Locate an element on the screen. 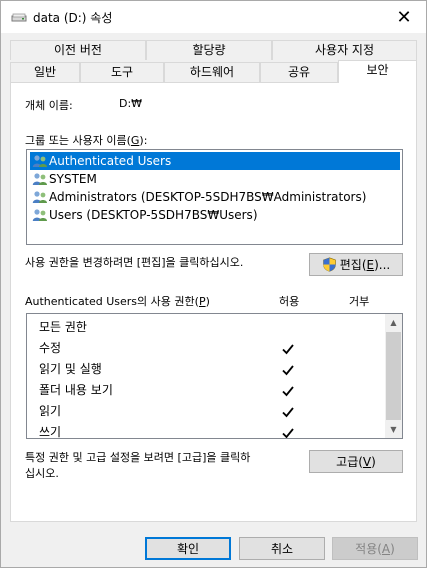 Image resolution: width=427 pixels, height=568 pixels. close-button: ✕ is located at coordinates (404, 17).